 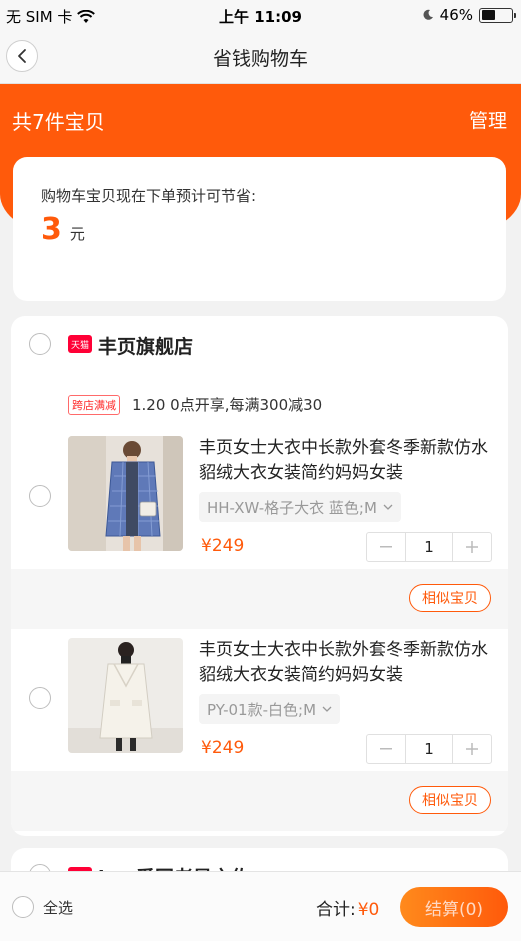 I want to click on select-all-radio, so click(x=23, y=907).